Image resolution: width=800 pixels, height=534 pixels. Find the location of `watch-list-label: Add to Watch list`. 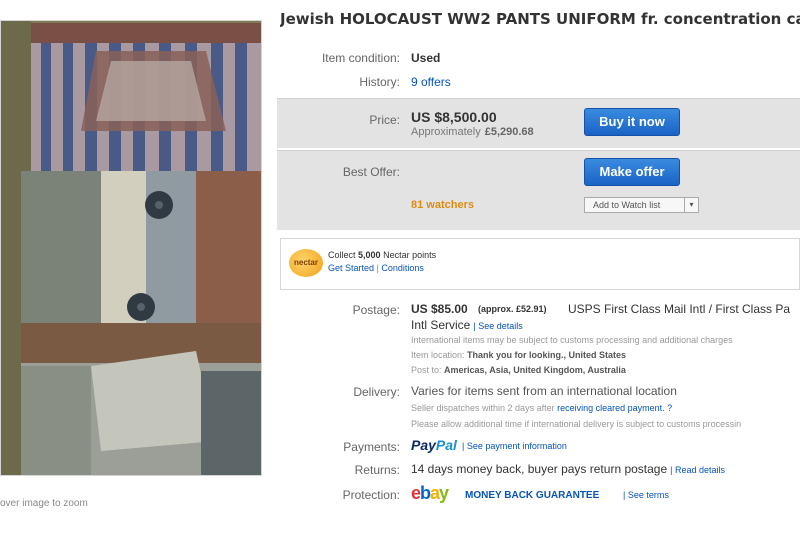

watch-list-label: Add to Watch list is located at coordinates (627, 205).